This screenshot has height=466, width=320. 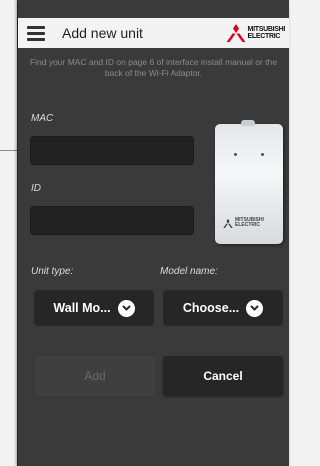 I want to click on page-title: Add new unit, so click(x=102, y=33).